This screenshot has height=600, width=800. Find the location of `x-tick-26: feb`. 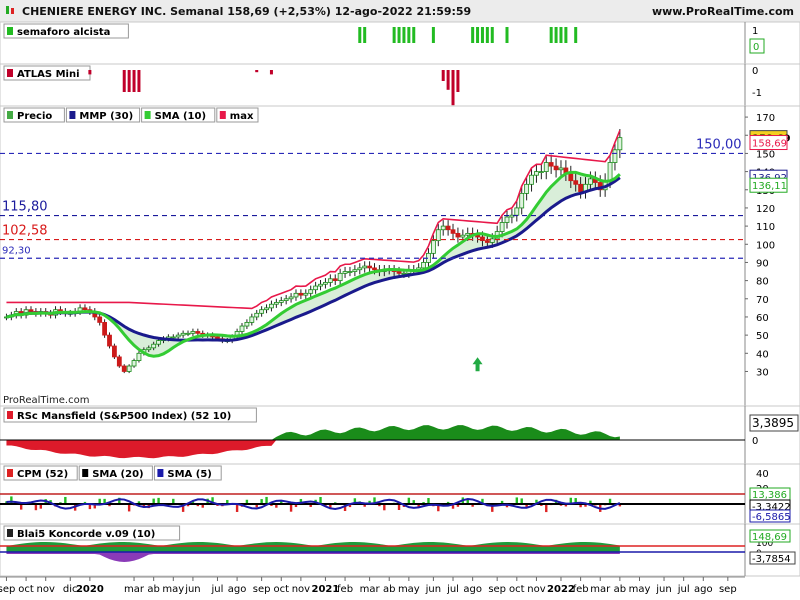

x-tick-26: feb is located at coordinates (581, 589).